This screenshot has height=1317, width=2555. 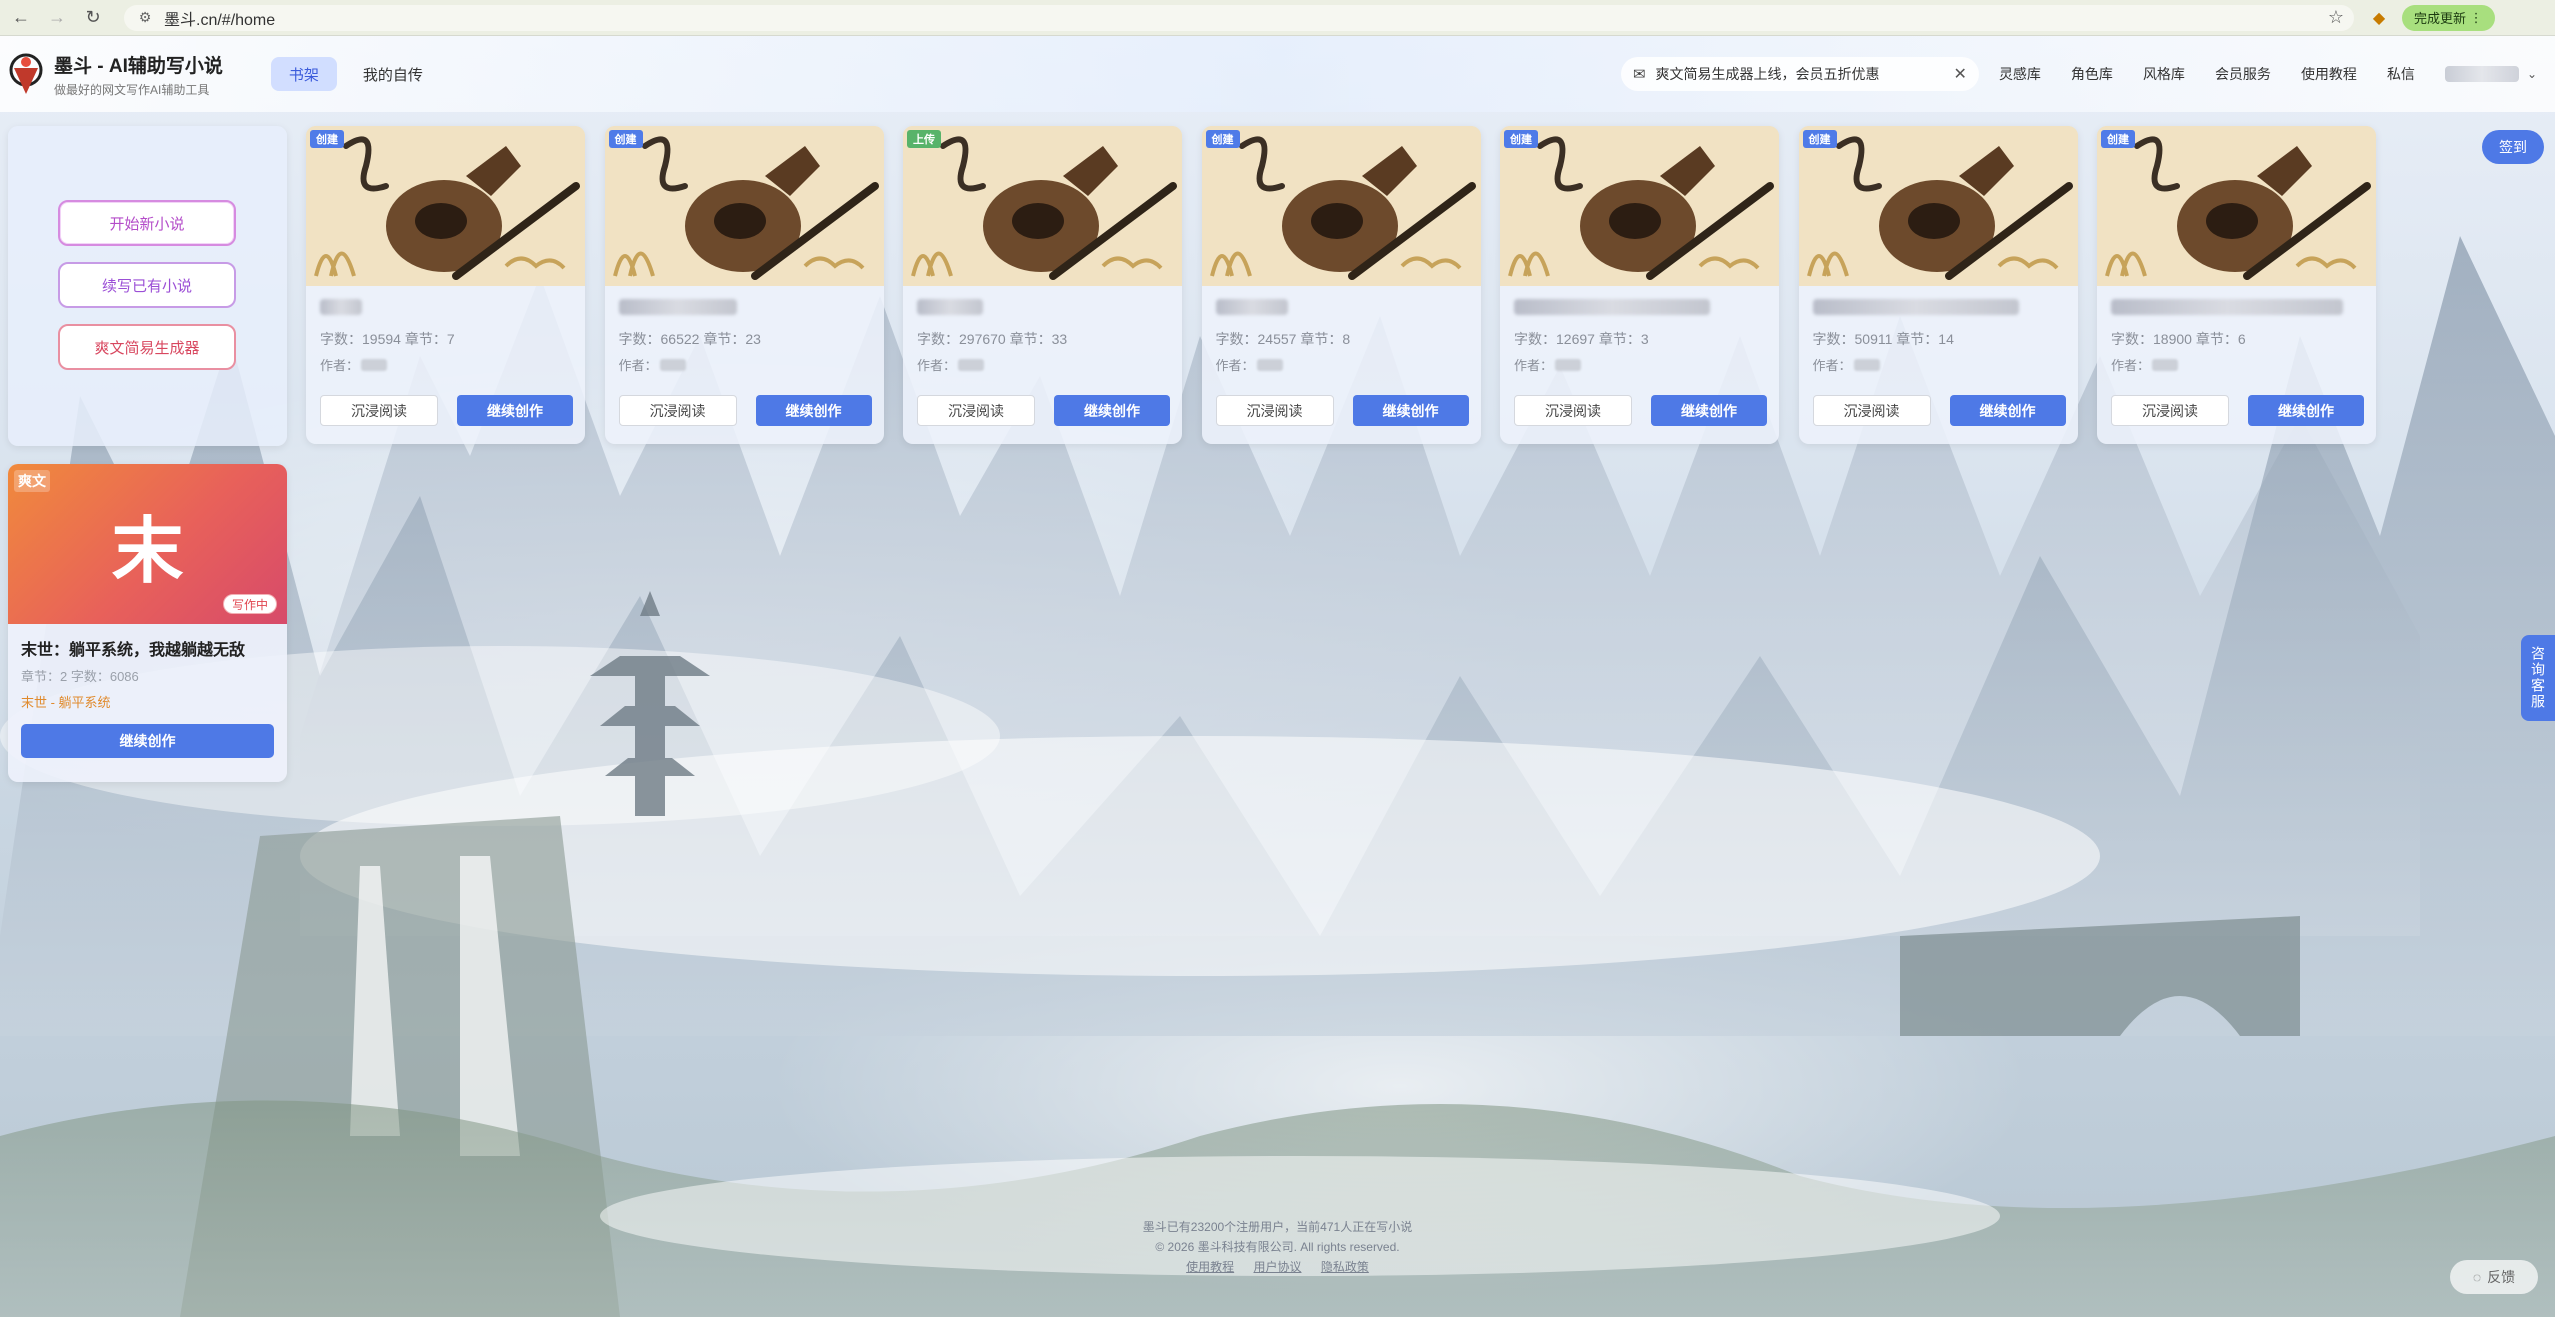 I want to click on update-button: 完成更新 ⋮, so click(x=2448, y=17).